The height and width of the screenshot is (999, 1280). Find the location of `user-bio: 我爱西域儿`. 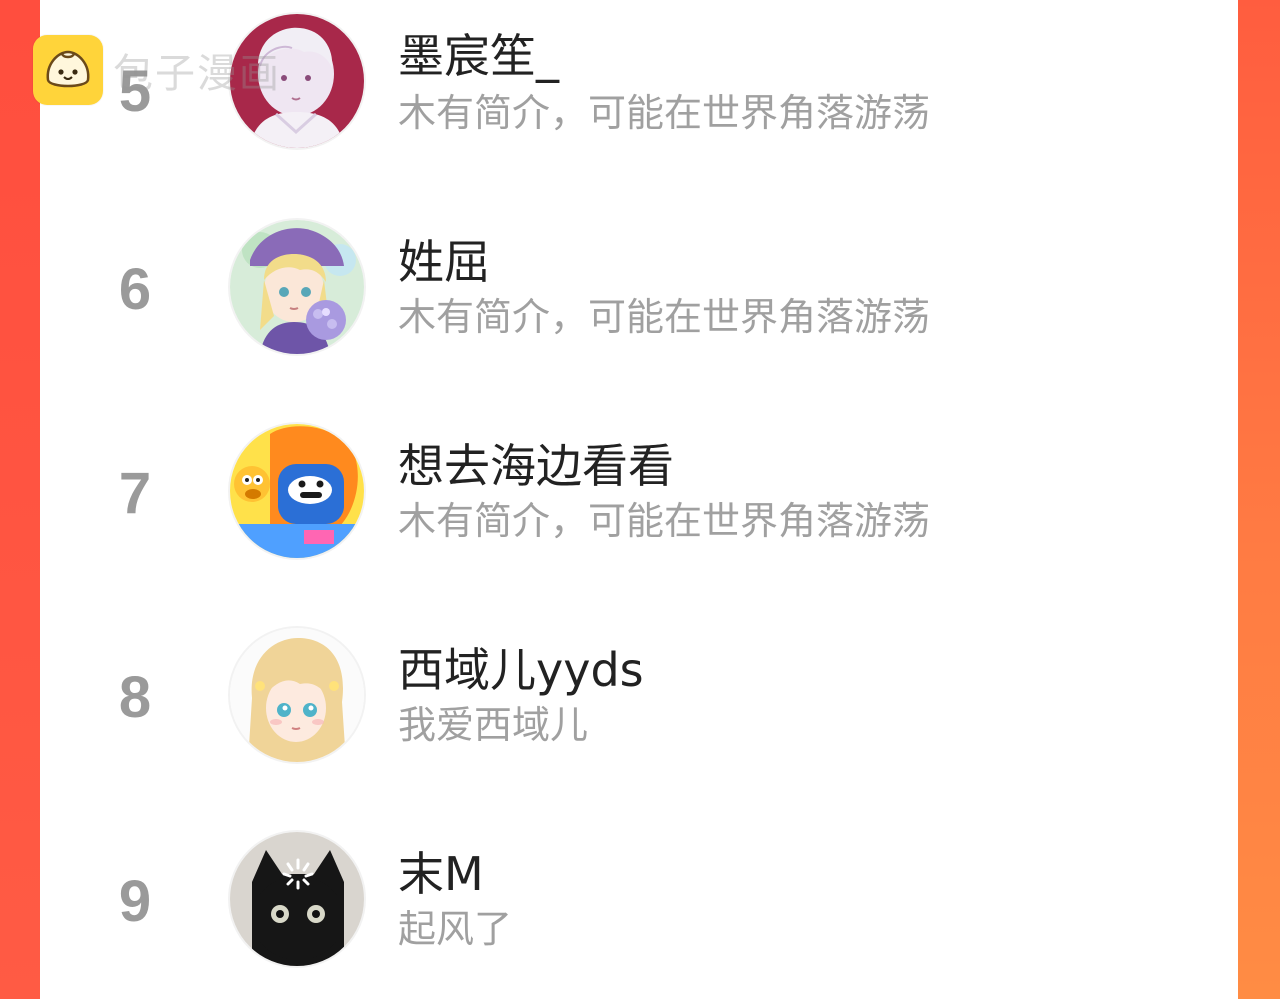

user-bio: 我爱西域儿 is located at coordinates (493, 725).